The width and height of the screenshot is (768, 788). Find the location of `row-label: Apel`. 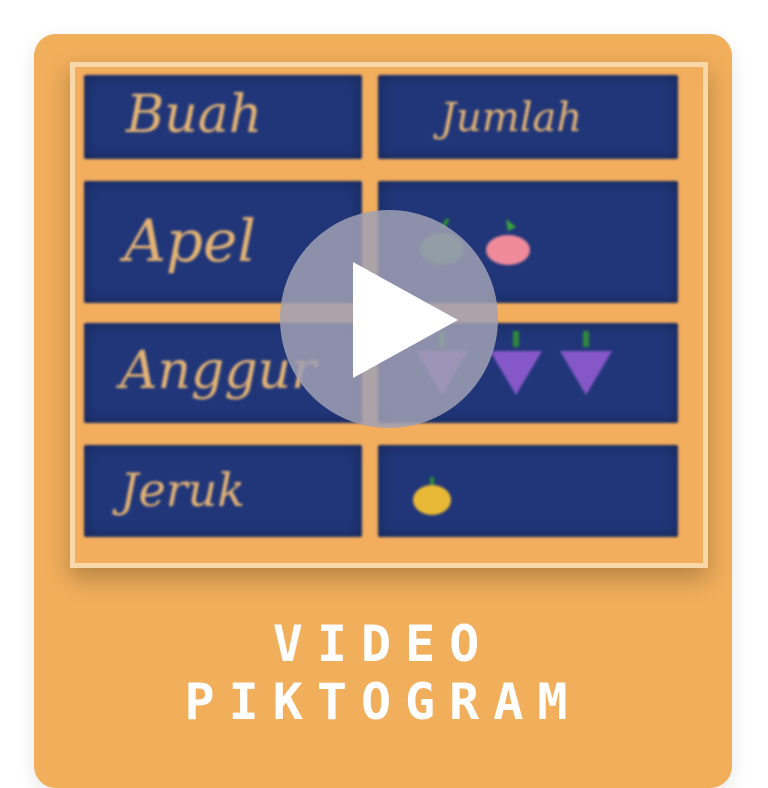

row-label: Apel is located at coordinates (190, 241).